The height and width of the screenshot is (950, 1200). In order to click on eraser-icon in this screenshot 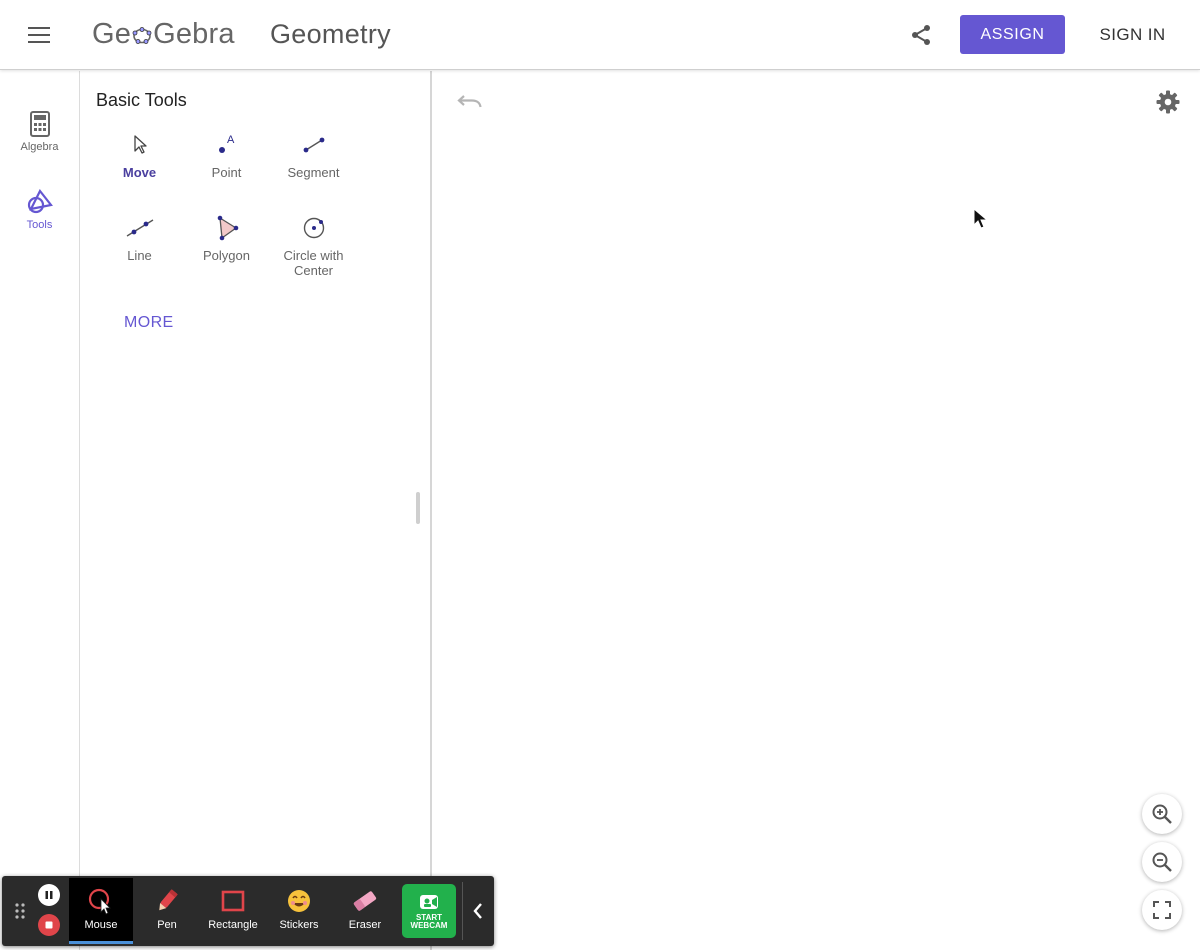, I will do `click(365, 901)`.